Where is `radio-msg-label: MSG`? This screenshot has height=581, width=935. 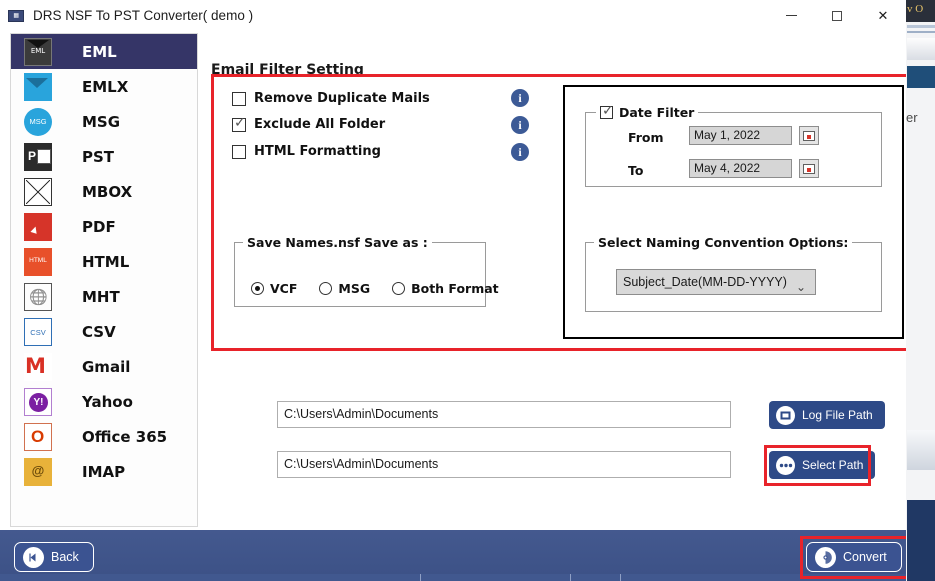 radio-msg-label: MSG is located at coordinates (354, 288).